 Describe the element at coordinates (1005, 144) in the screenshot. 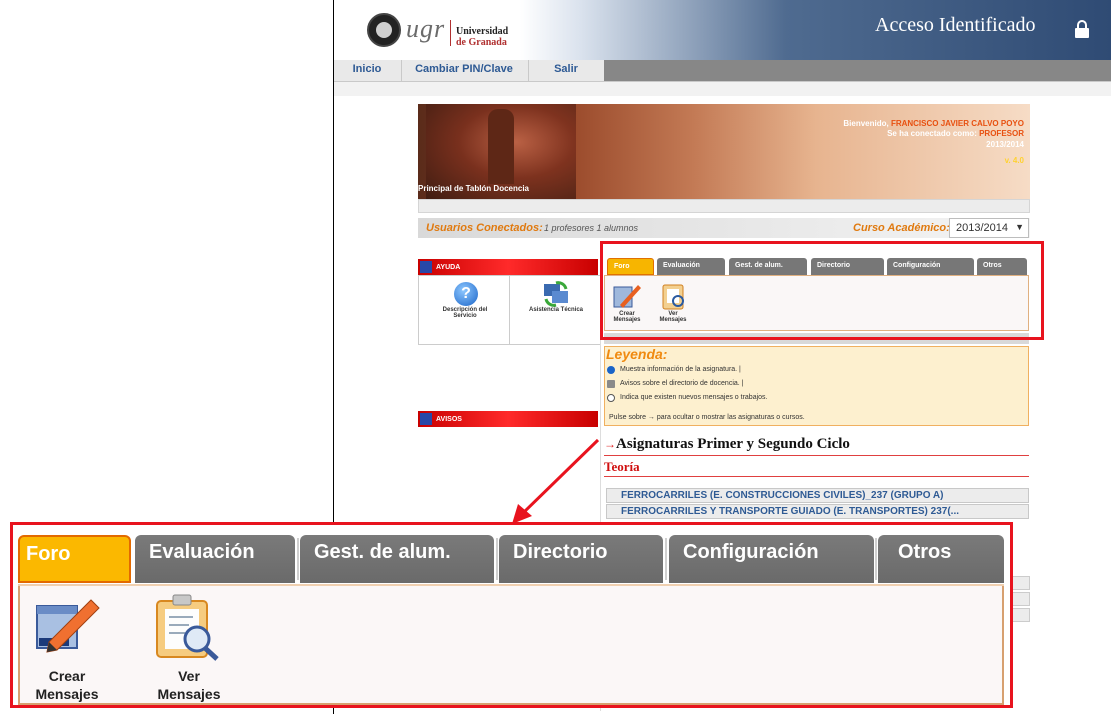

I see `banner-year: 2013/2014` at that location.